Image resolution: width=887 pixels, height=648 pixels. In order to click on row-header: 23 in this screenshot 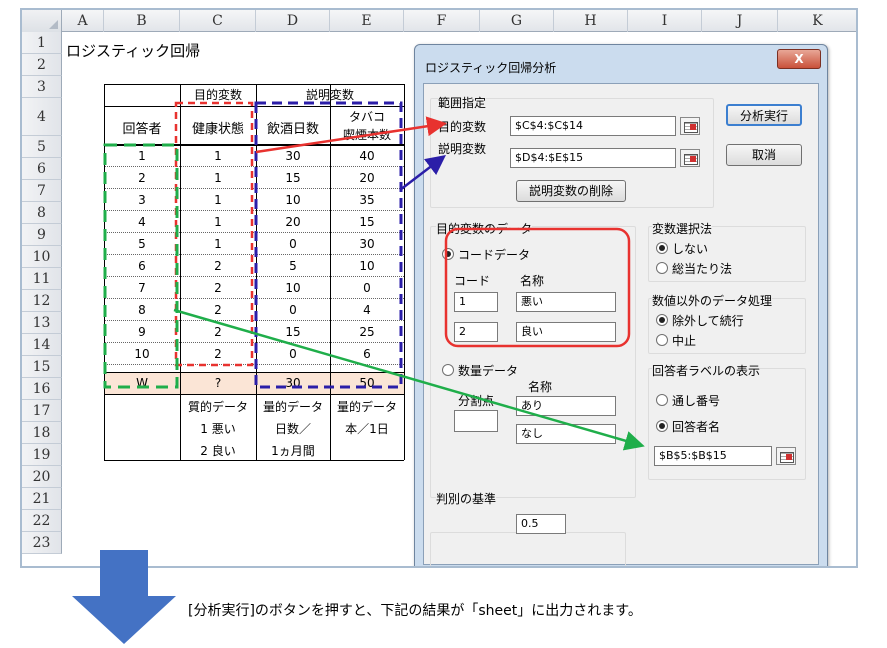, I will do `click(42, 543)`.